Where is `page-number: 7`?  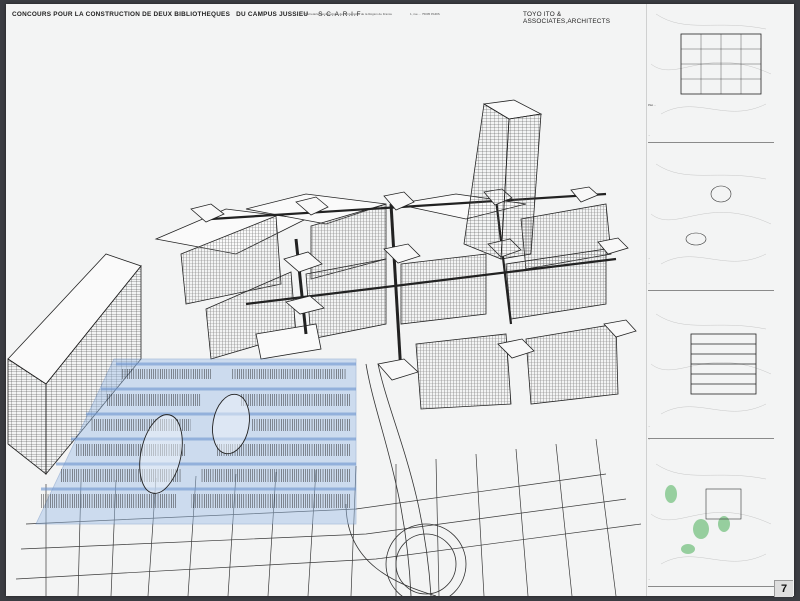 page-number: 7 is located at coordinates (783, 588).